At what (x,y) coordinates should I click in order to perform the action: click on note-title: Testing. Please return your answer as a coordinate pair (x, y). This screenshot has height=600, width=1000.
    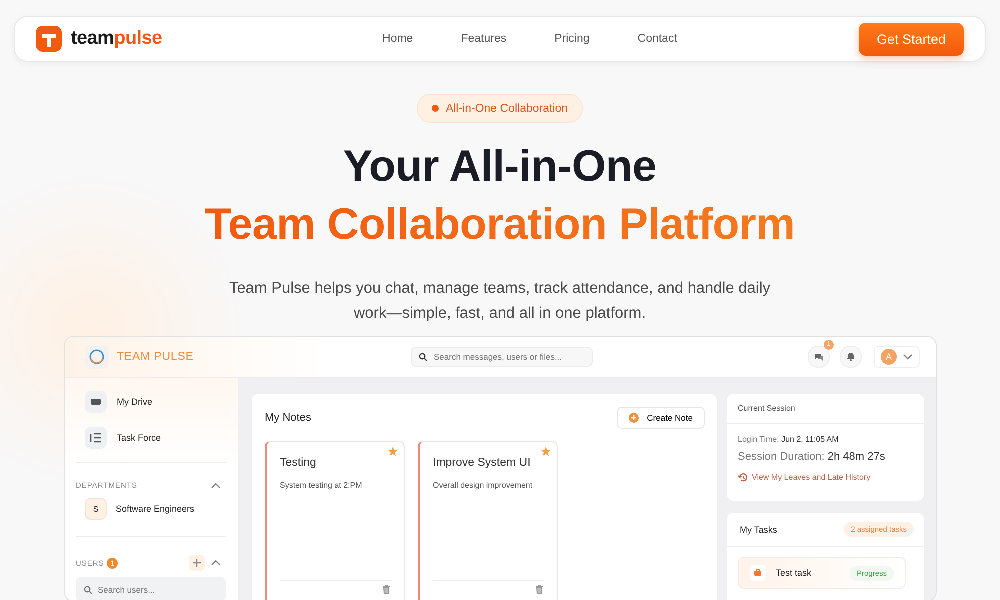
    Looking at the image, I should click on (299, 463).